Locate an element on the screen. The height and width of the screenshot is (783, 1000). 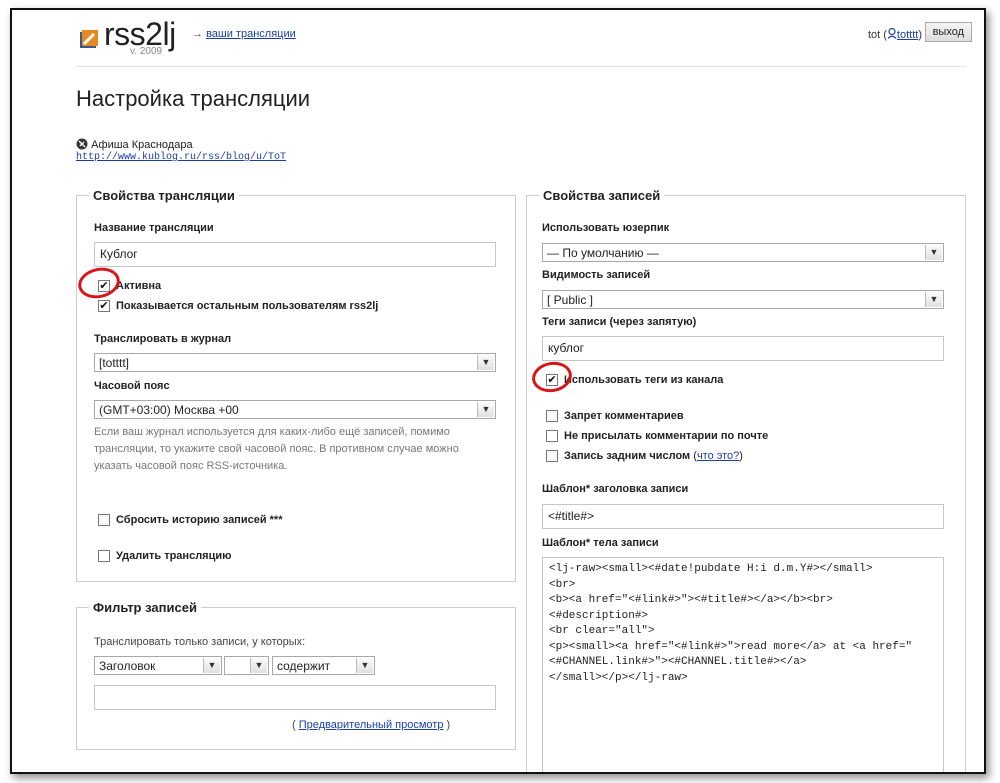
delete-stream-checkbox is located at coordinates (104, 556).